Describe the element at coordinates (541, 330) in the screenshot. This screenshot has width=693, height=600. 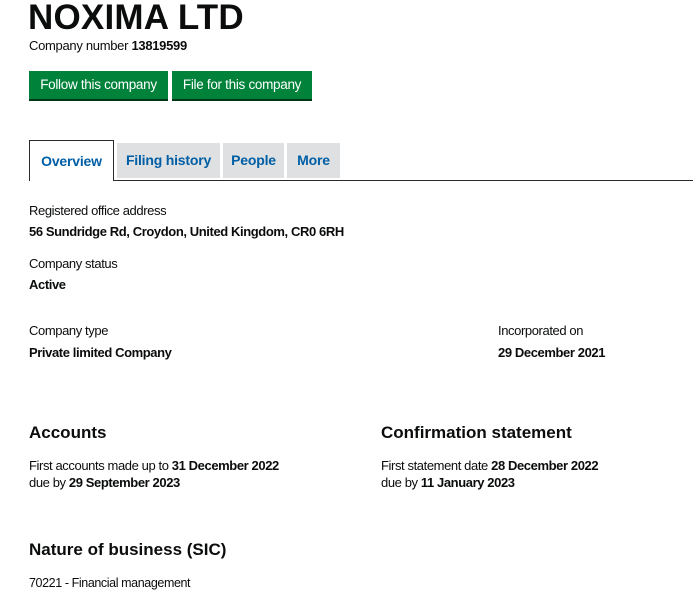
I see `incorporated-label: Incorporated on` at that location.